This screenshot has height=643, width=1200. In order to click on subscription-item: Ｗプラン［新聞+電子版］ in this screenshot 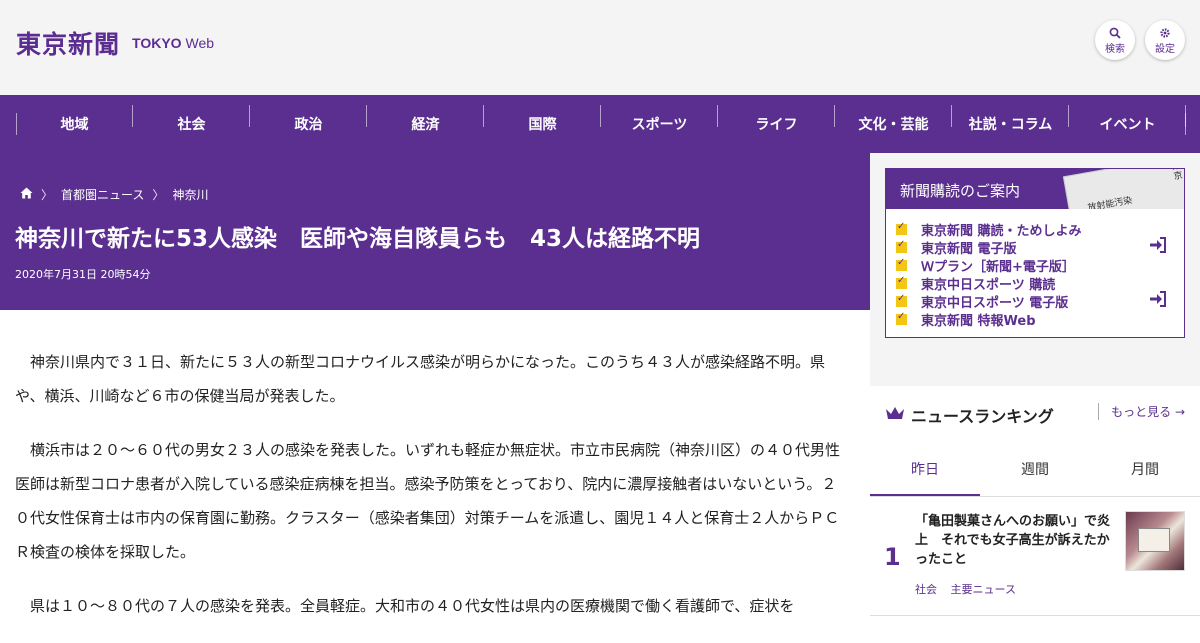, I will do `click(989, 265)`.